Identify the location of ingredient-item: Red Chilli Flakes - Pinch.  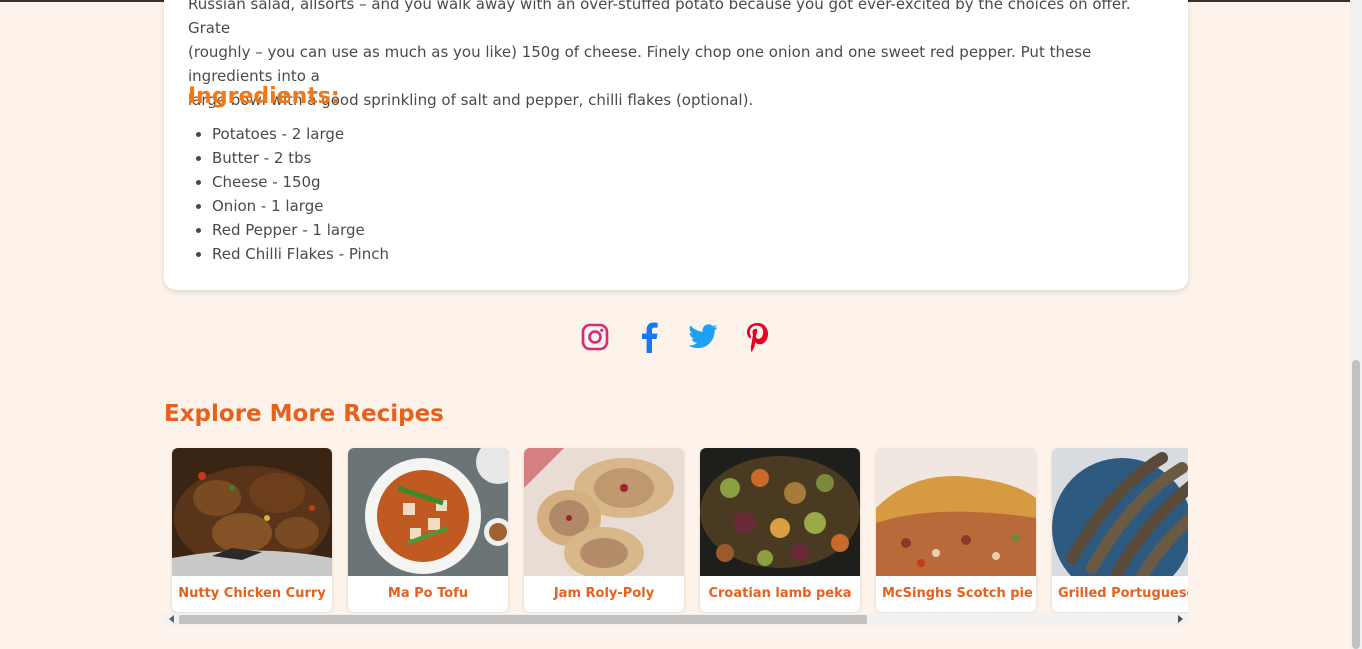
(300, 254).